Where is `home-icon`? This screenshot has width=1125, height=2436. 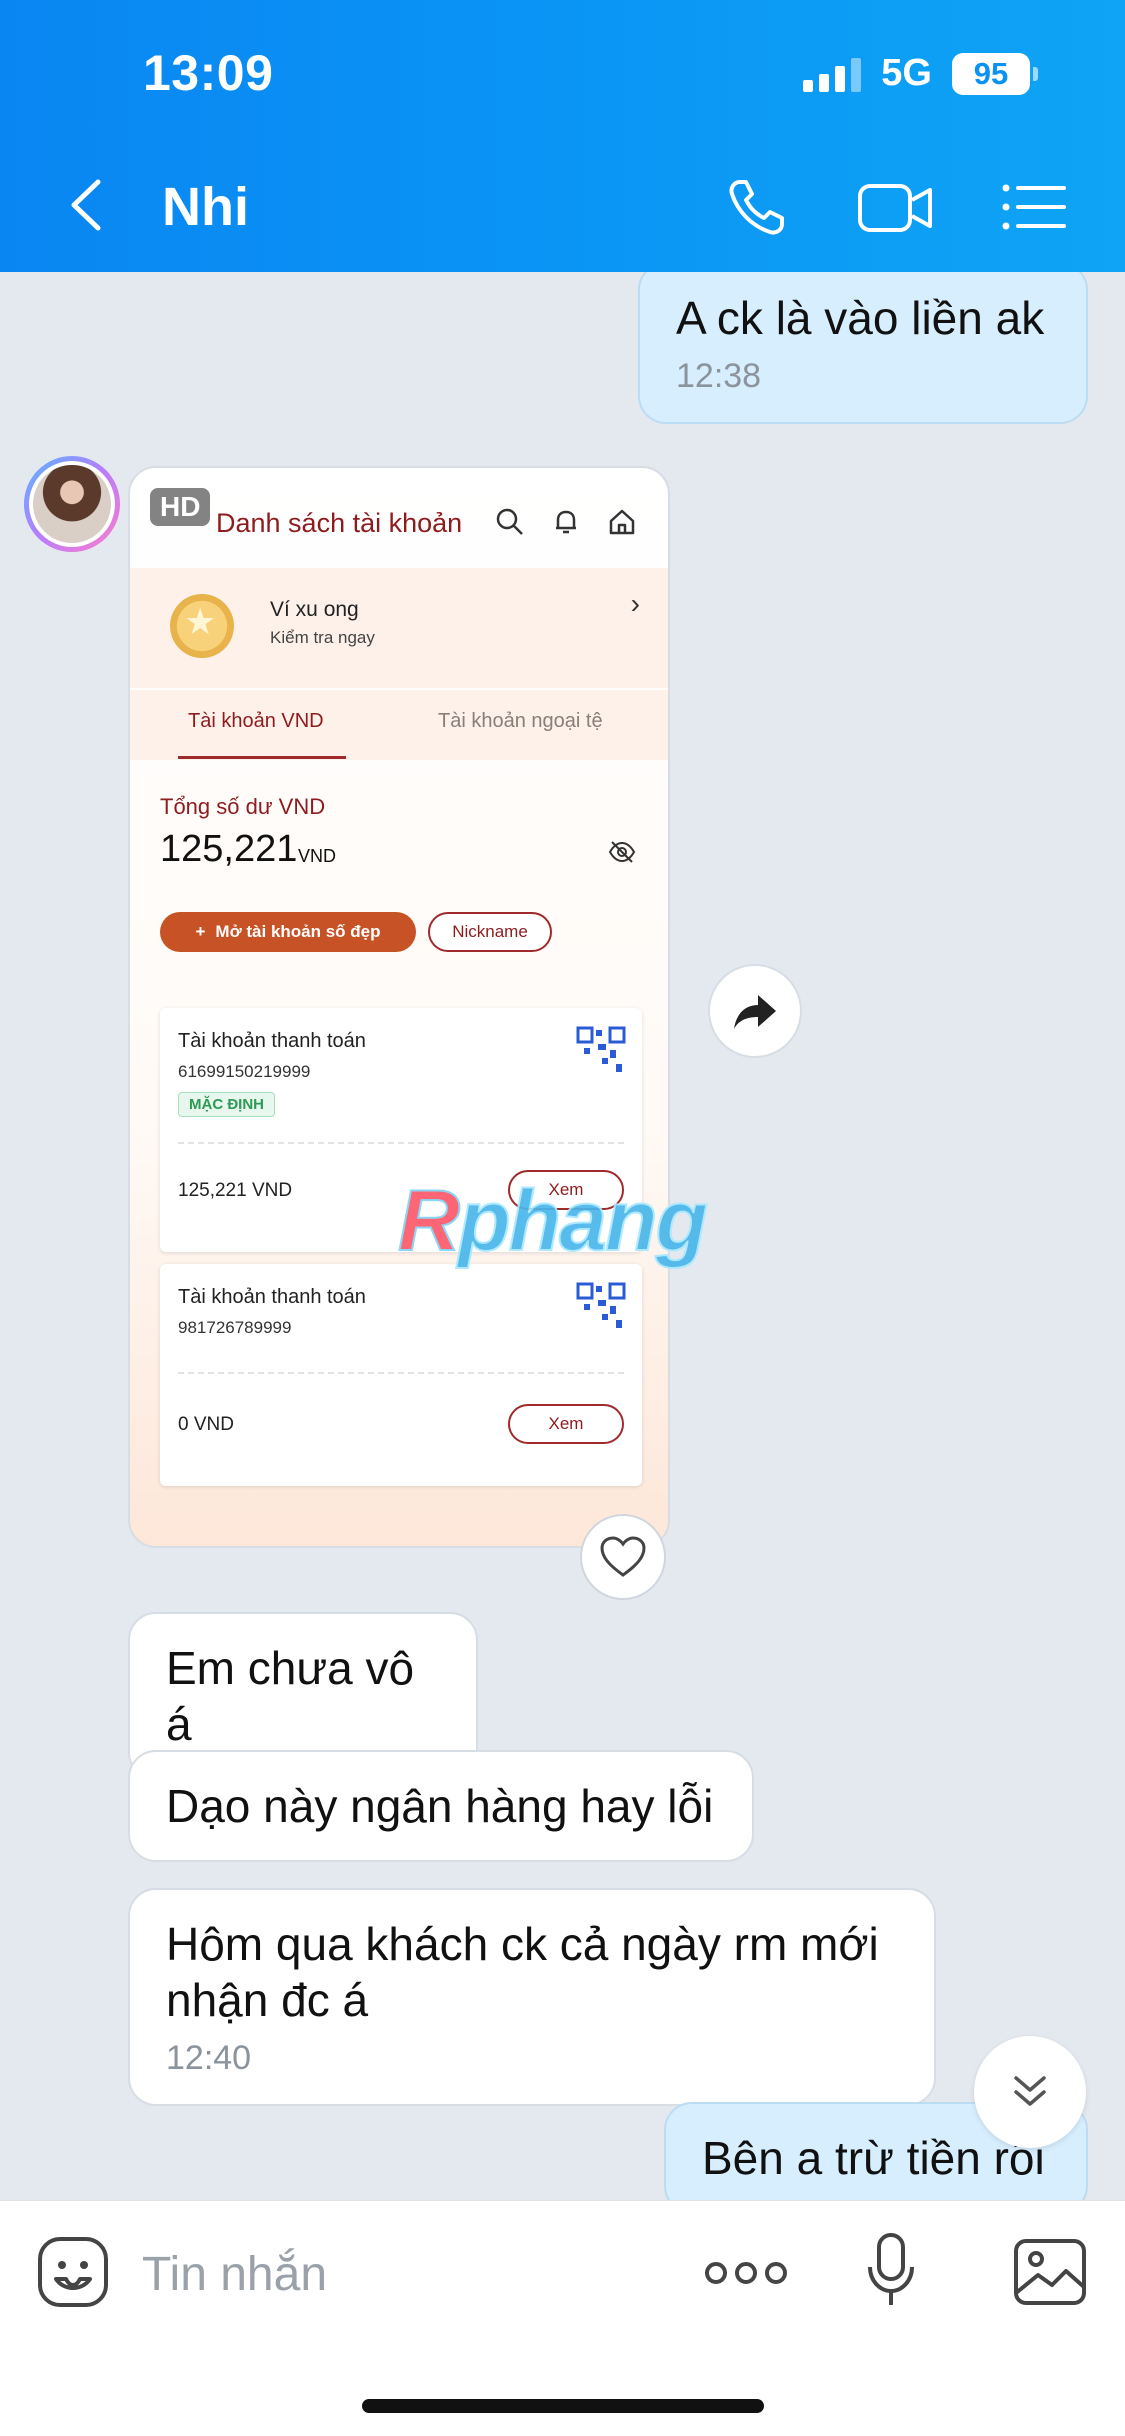 home-icon is located at coordinates (622, 522).